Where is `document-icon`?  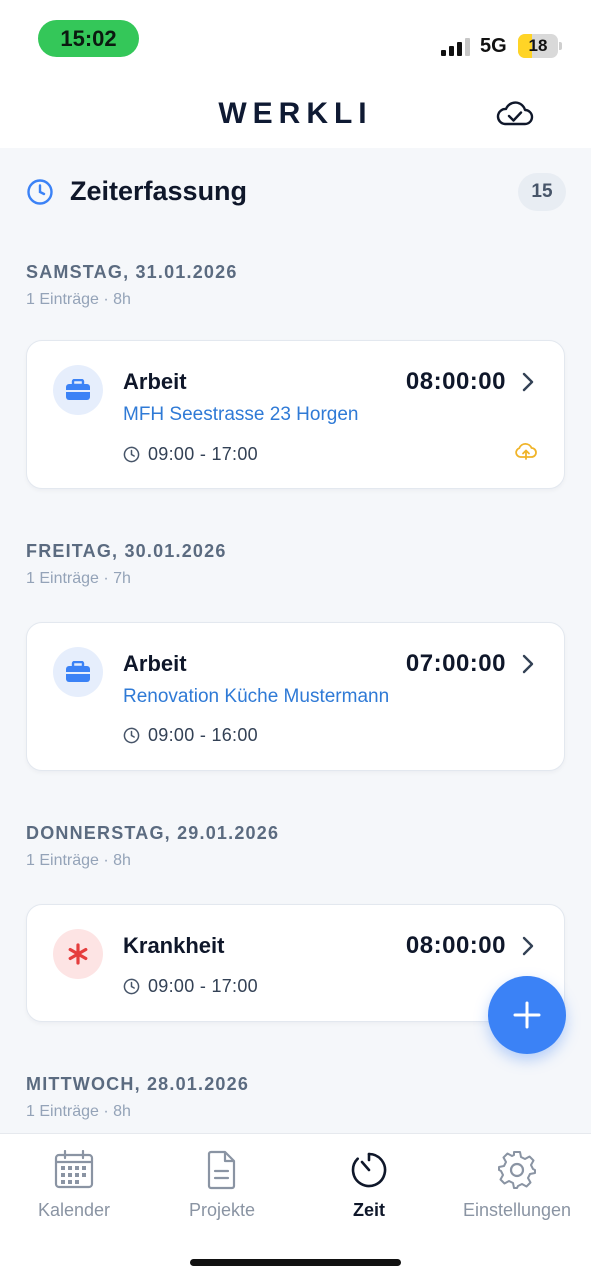 document-icon is located at coordinates (221, 1170).